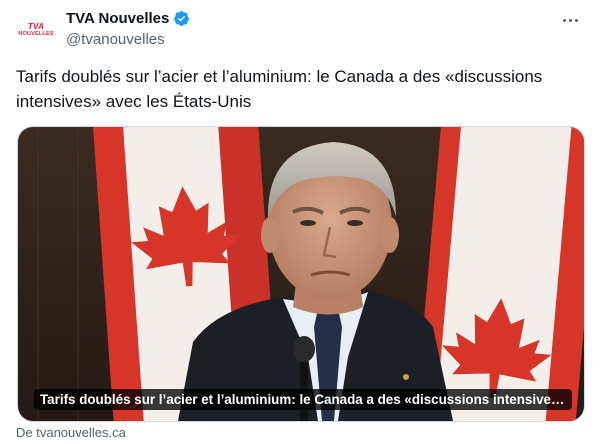 This screenshot has width=600, height=444. What do you see at coordinates (71, 432) in the screenshot?
I see `card-source-link: De tvanouvelles.ca` at bounding box center [71, 432].